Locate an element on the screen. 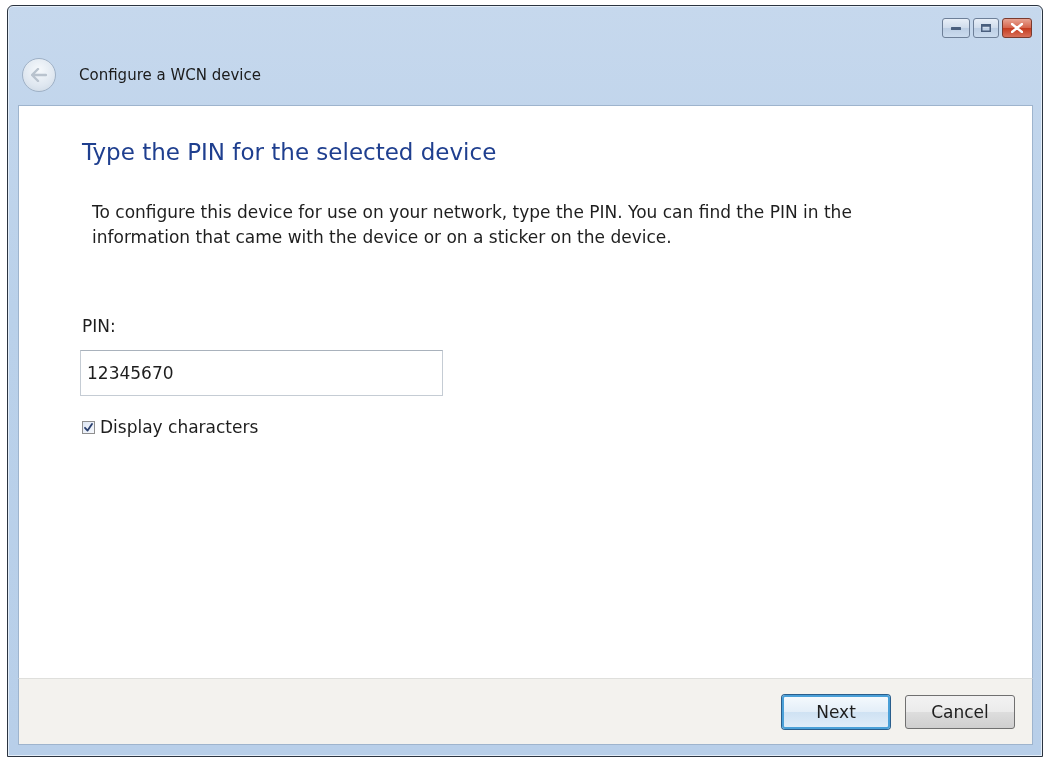 The image size is (1051, 762). description-text: To configure this device for use on your network, type the PIN. You can find the PIN in the information that came with the device or on a sticker on the device. is located at coordinates (472, 225).